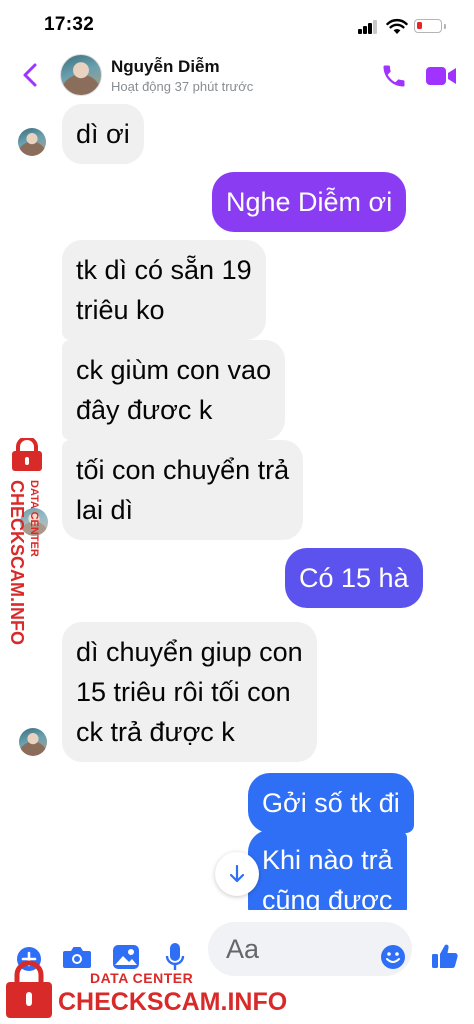 This screenshot has width=474, height=1024. Describe the element at coordinates (327, 860) in the screenshot. I see `message-line: Khi nào trả` at that location.